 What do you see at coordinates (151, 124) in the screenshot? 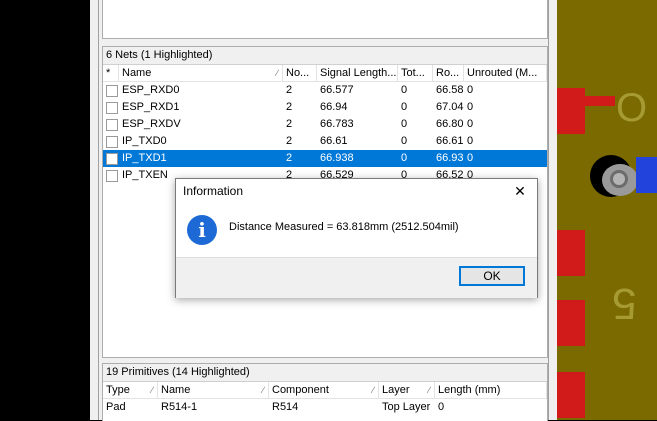
I see `net-name: ESP_RXDV` at bounding box center [151, 124].